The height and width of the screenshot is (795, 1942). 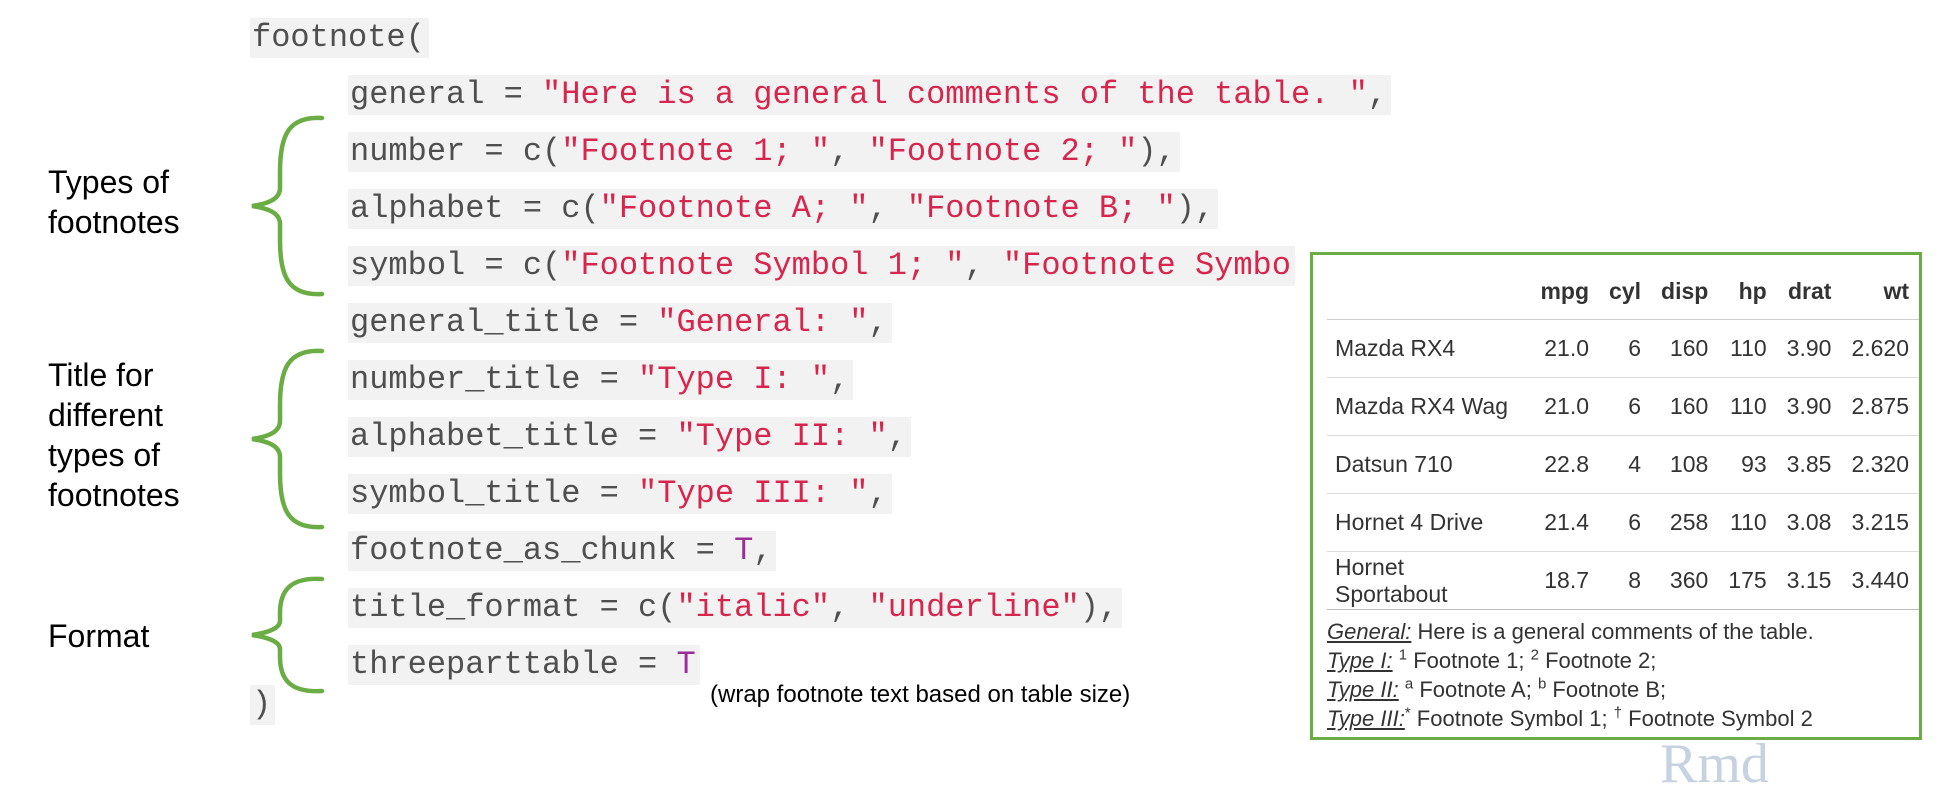 I want to click on table-row: Mazda RX4 21.0 6 160 110 3.90 2.620, so click(x=1623, y=348).